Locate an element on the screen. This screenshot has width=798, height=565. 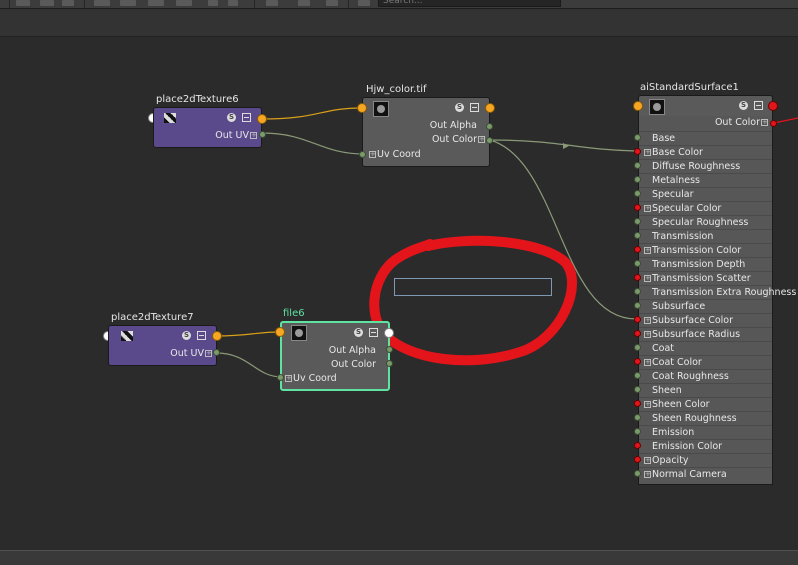
attribute-row: Diffuse Roughness is located at coordinates (705, 166).